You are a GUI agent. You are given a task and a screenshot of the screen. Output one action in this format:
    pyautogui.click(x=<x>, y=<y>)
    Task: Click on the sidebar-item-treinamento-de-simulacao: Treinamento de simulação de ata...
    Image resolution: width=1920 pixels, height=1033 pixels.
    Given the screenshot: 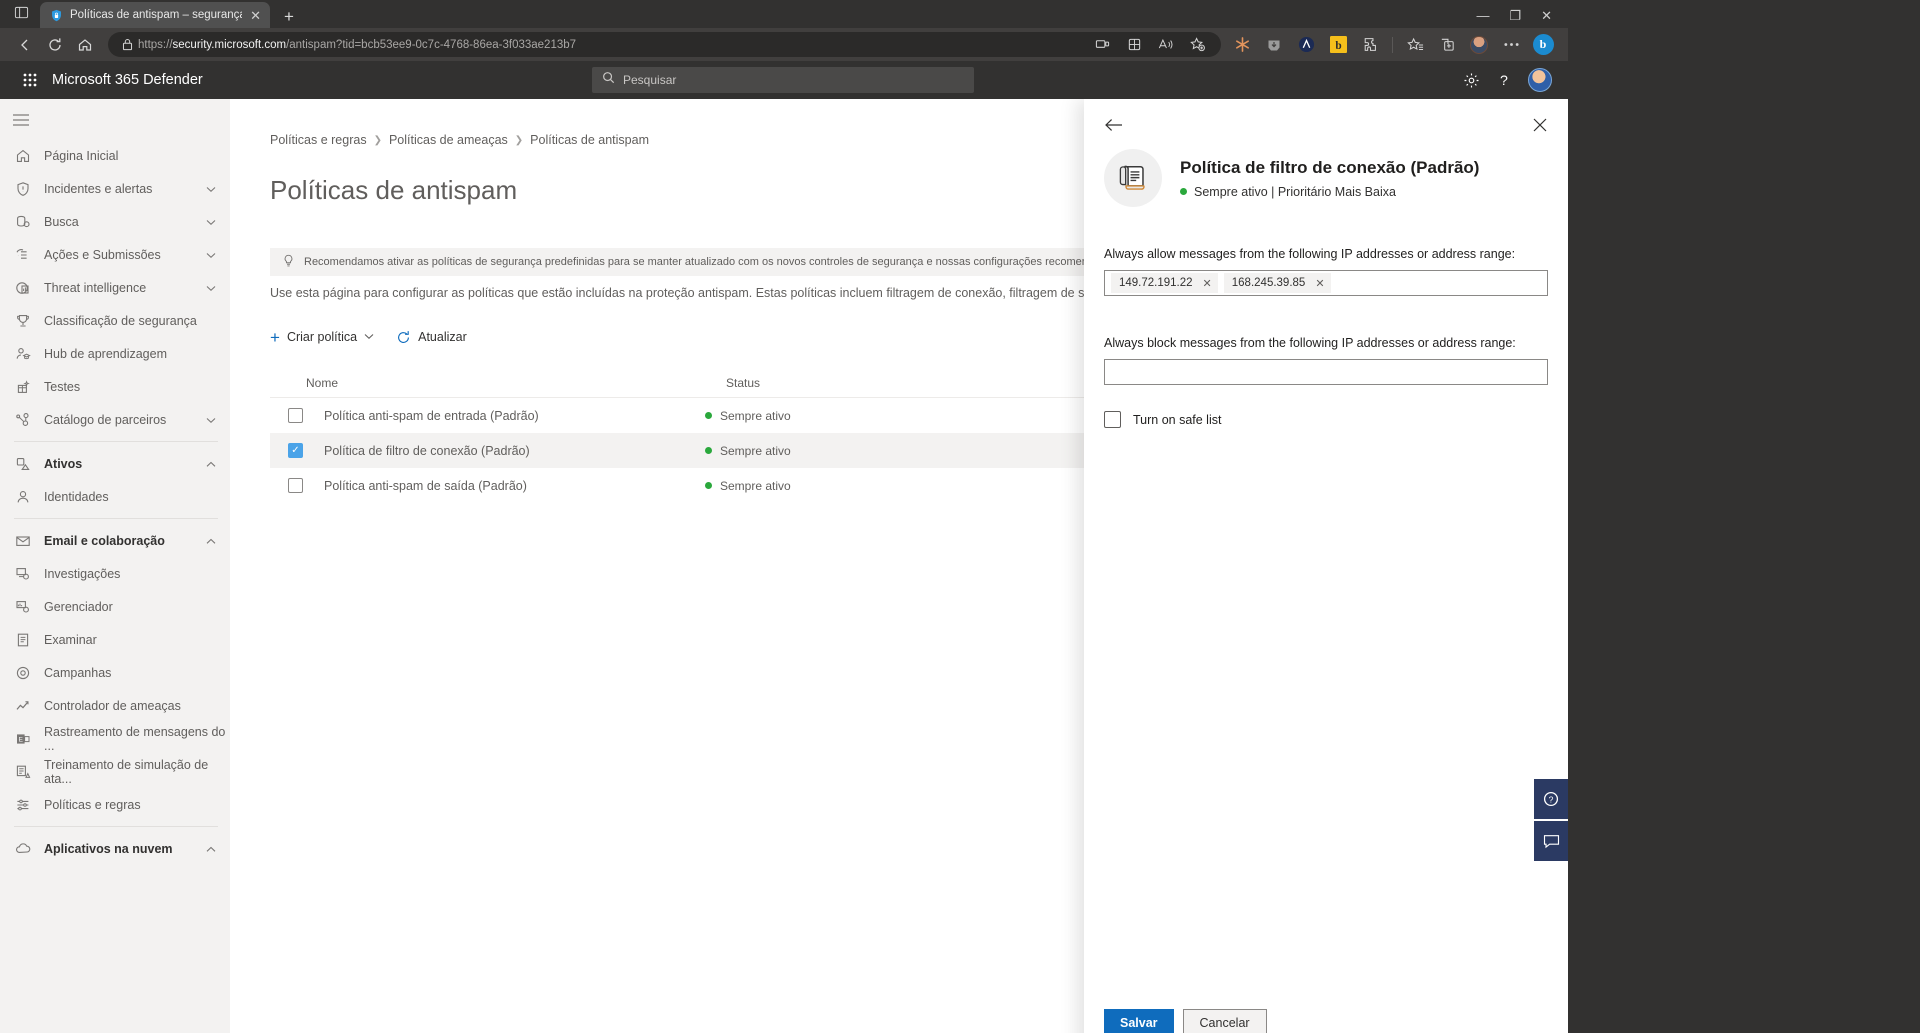 What is the action you would take?
    pyautogui.click(x=115, y=771)
    